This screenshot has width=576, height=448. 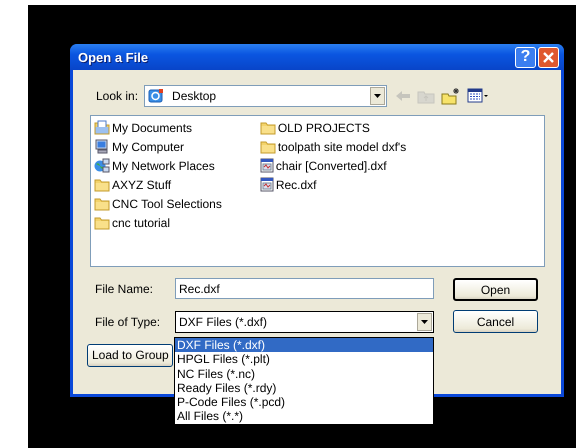 I want to click on file-item: cnc tutorial, so click(x=158, y=222).